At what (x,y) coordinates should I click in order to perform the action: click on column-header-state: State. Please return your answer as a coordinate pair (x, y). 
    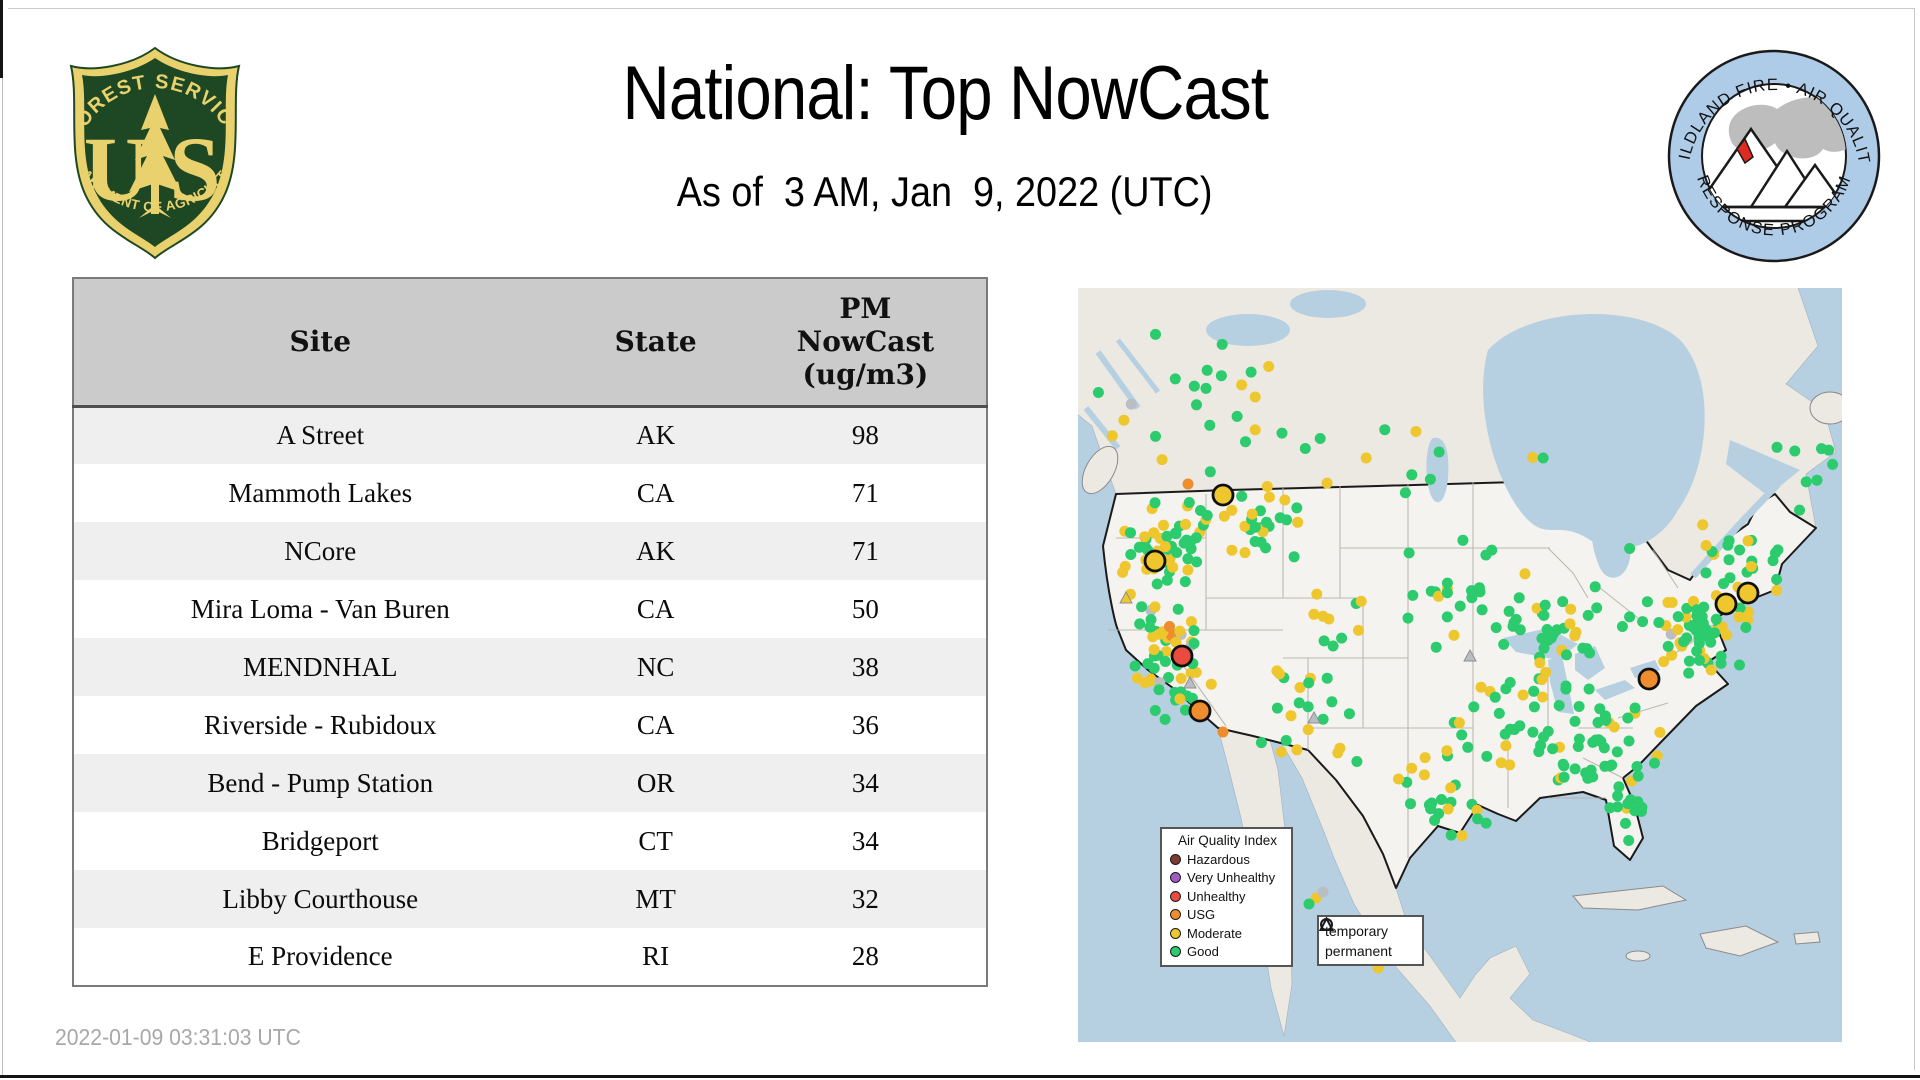
    Looking at the image, I should click on (655, 343).